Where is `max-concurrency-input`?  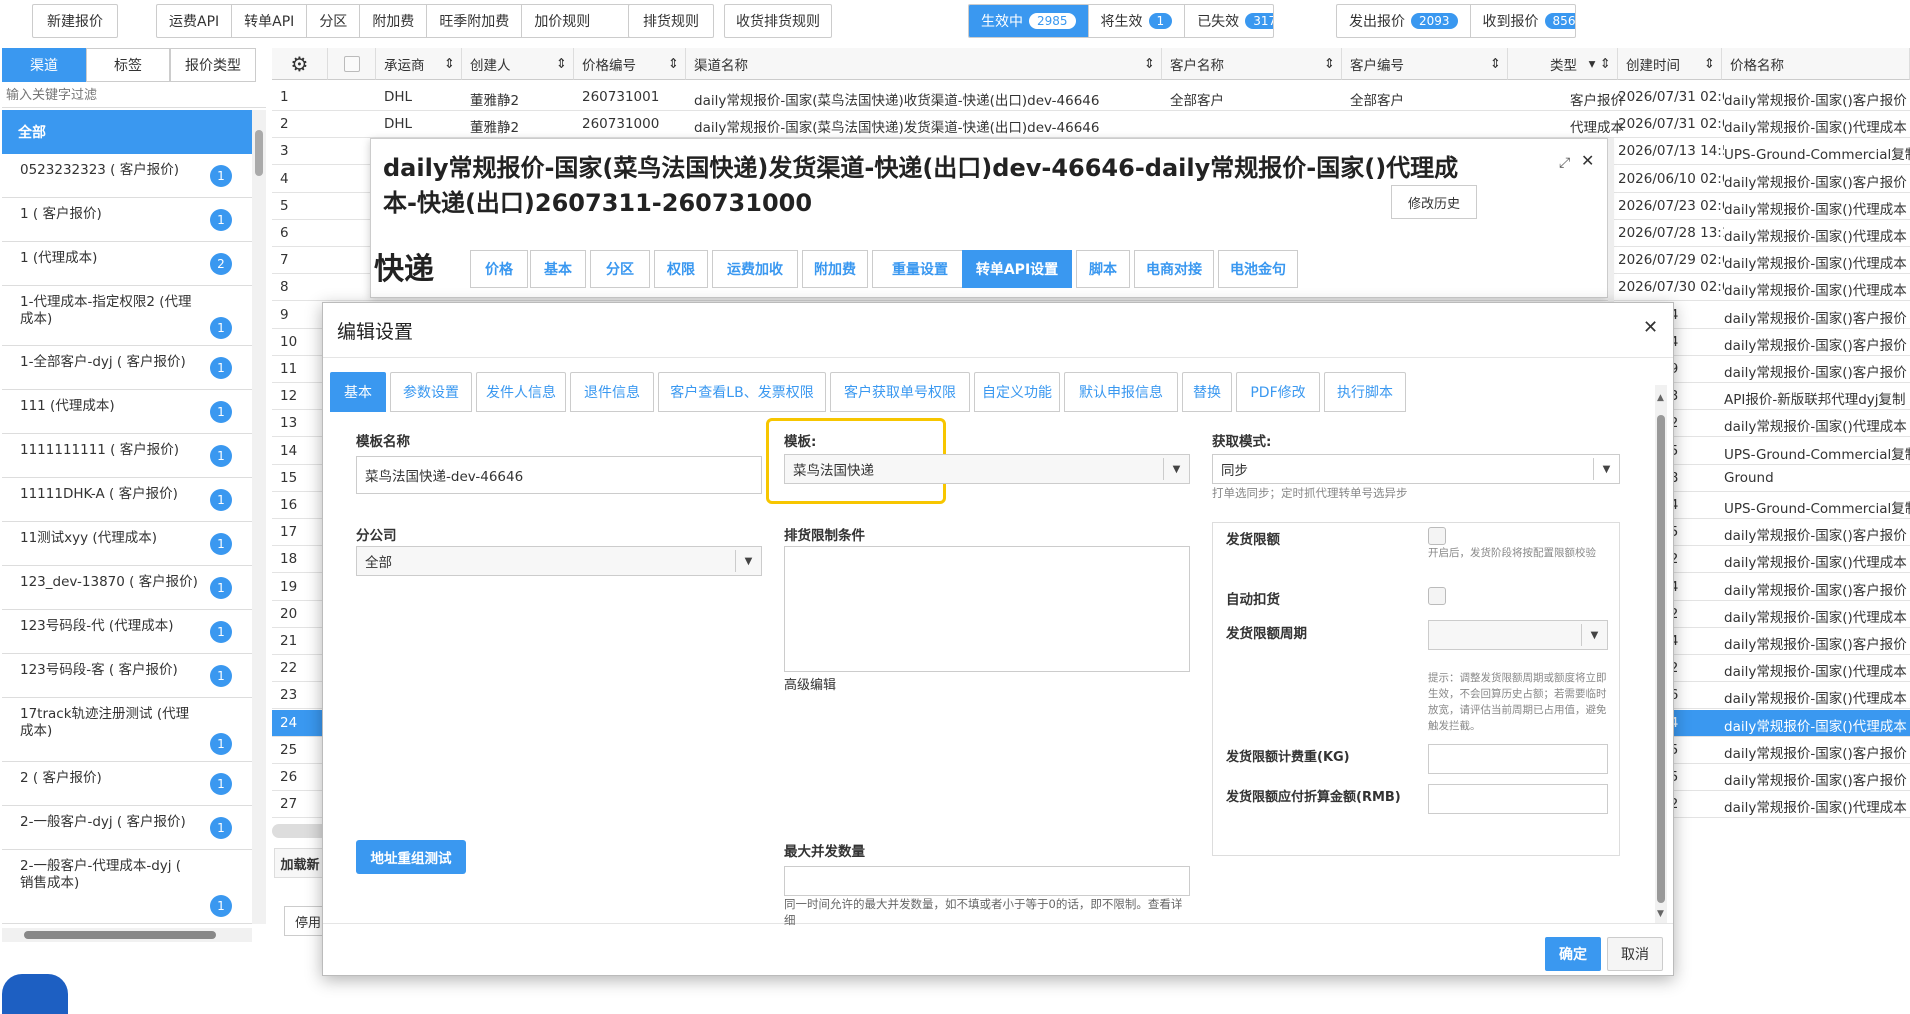
max-concurrency-input is located at coordinates (987, 881).